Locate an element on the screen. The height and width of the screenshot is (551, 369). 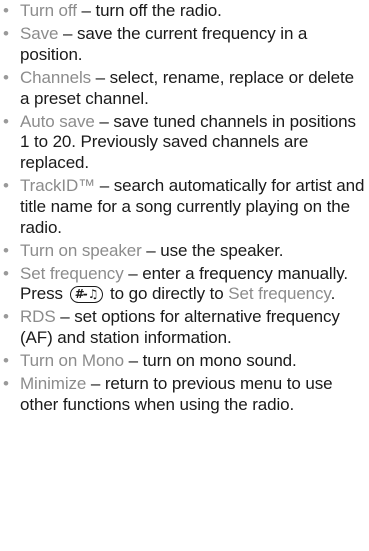
option-description: turn on mono sound. is located at coordinates (219, 361).